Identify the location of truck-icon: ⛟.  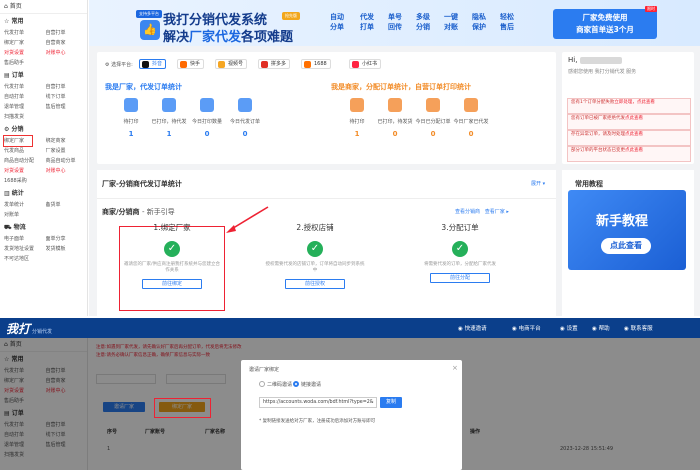
(9, 227).